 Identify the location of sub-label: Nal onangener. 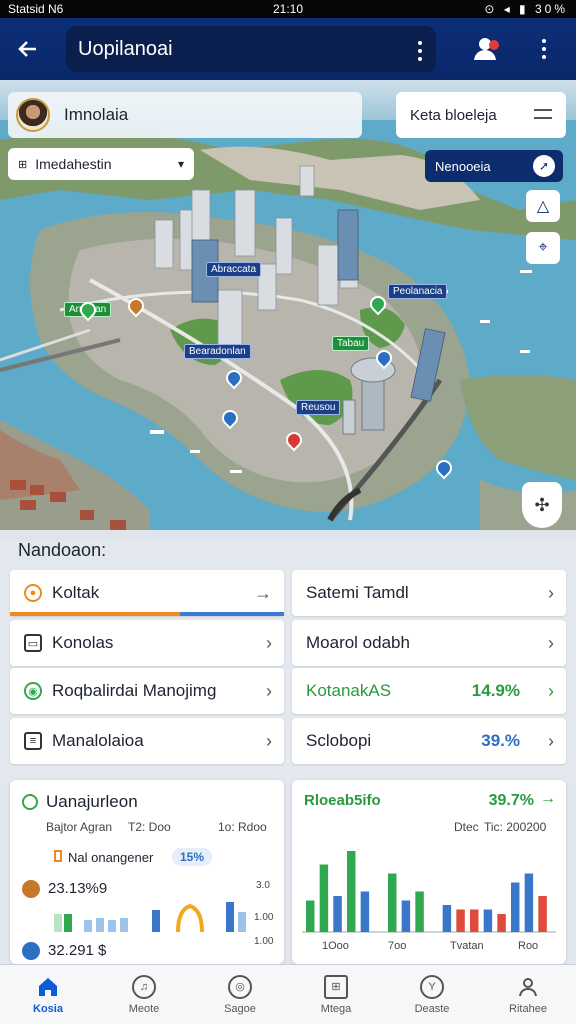
(111, 857).